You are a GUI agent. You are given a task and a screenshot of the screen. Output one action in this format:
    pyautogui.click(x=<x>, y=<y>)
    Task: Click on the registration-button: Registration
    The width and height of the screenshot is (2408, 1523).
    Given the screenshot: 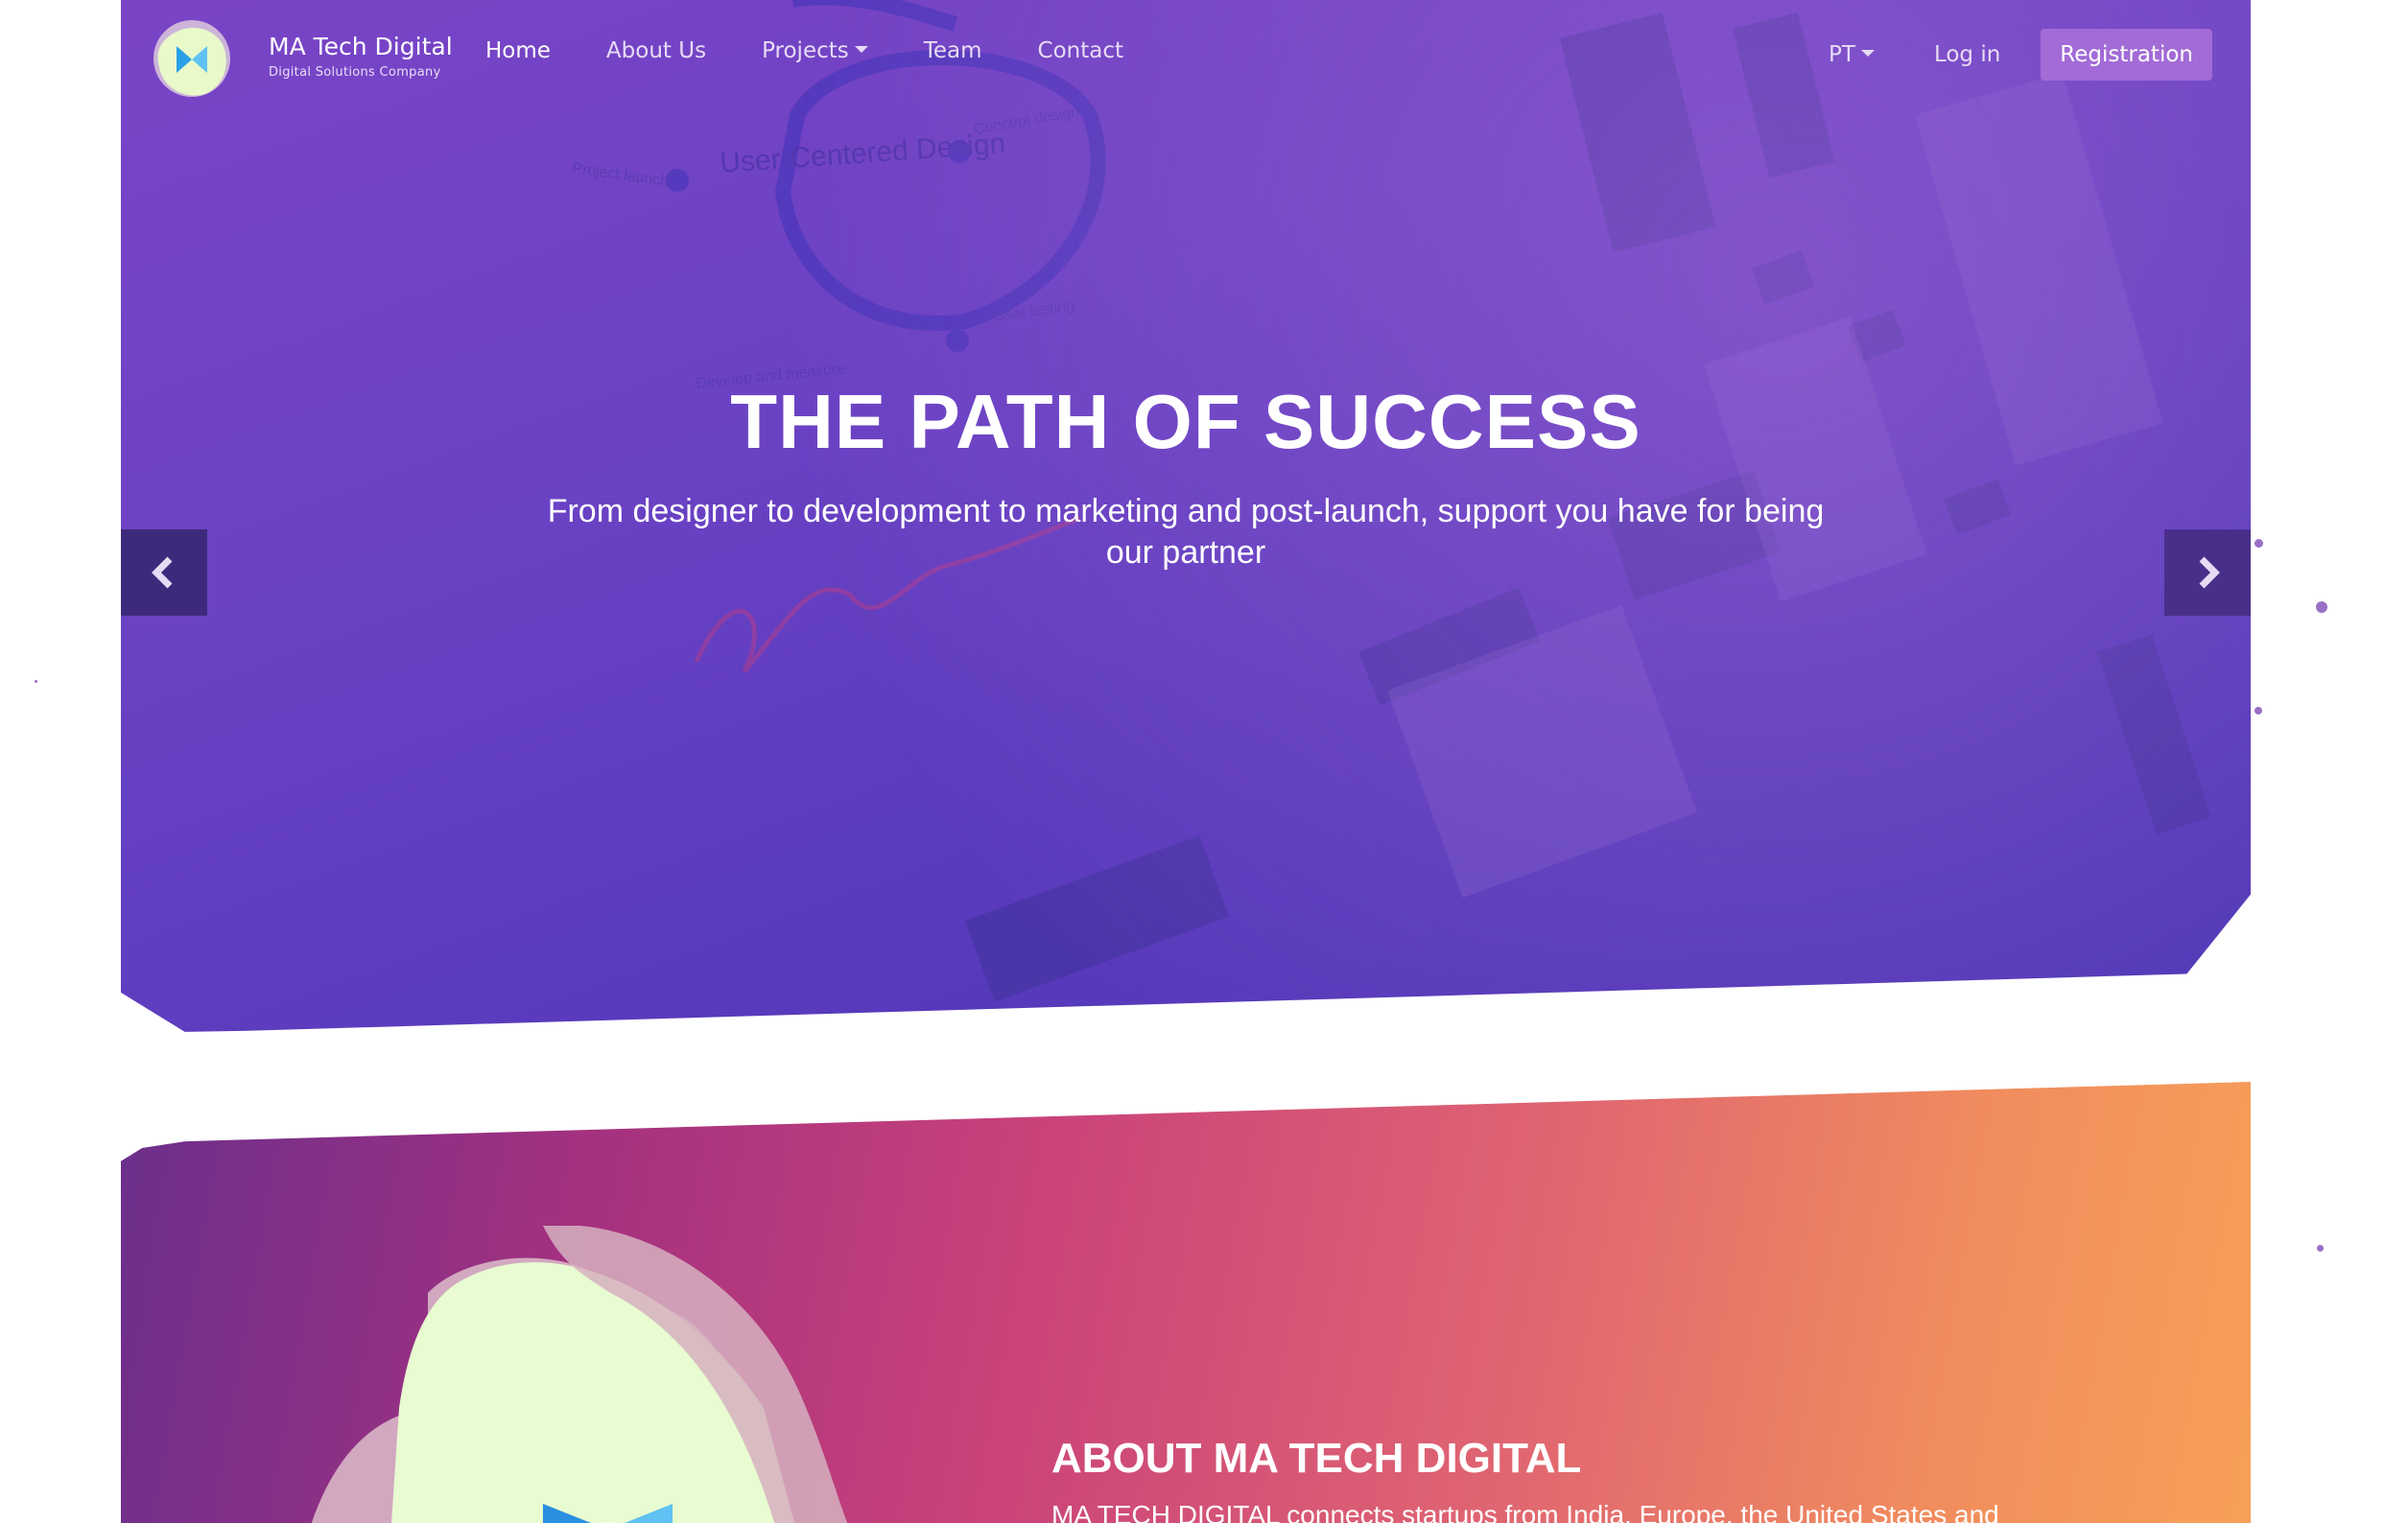 What is the action you would take?
    pyautogui.click(x=2126, y=55)
    